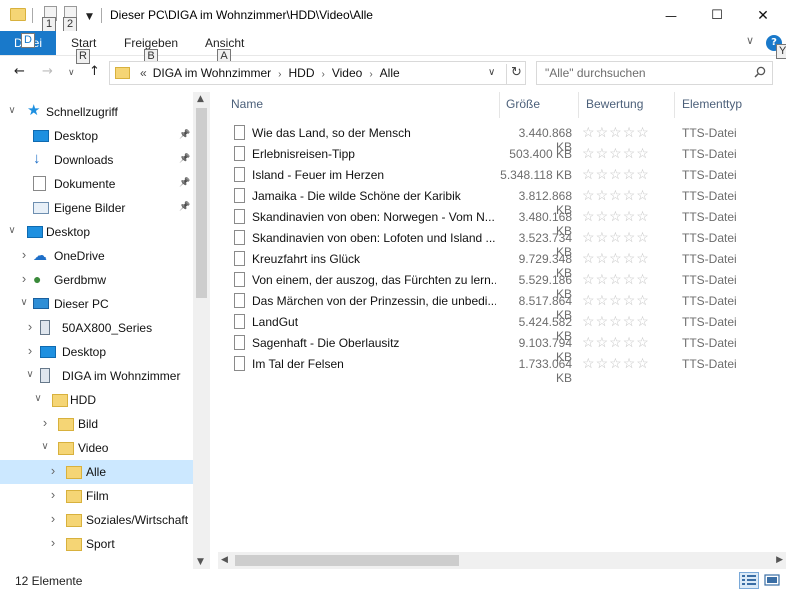 Image resolution: width=786 pixels, height=614 pixels. What do you see at coordinates (151, 43) in the screenshot?
I see `tab-share: Freigeben` at bounding box center [151, 43].